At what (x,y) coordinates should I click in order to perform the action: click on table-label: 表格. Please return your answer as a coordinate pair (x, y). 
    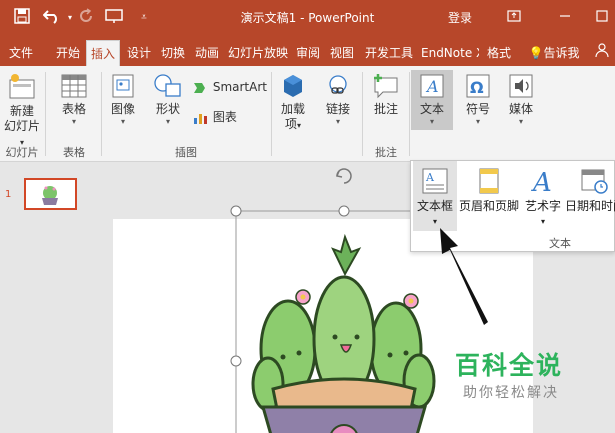
    Looking at the image, I should click on (73, 109).